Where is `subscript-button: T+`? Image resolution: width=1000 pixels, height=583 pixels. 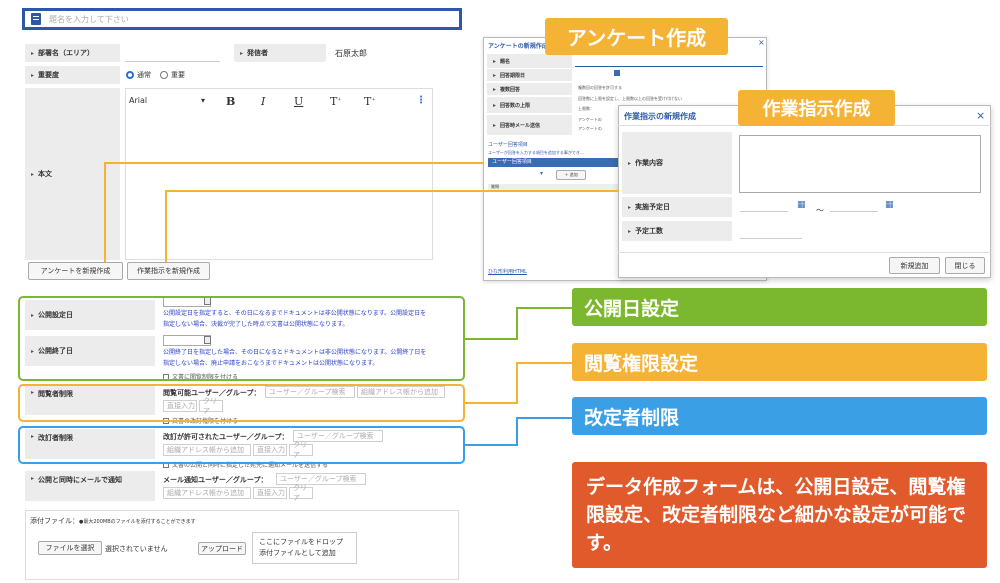 subscript-button: T+ is located at coordinates (370, 101).